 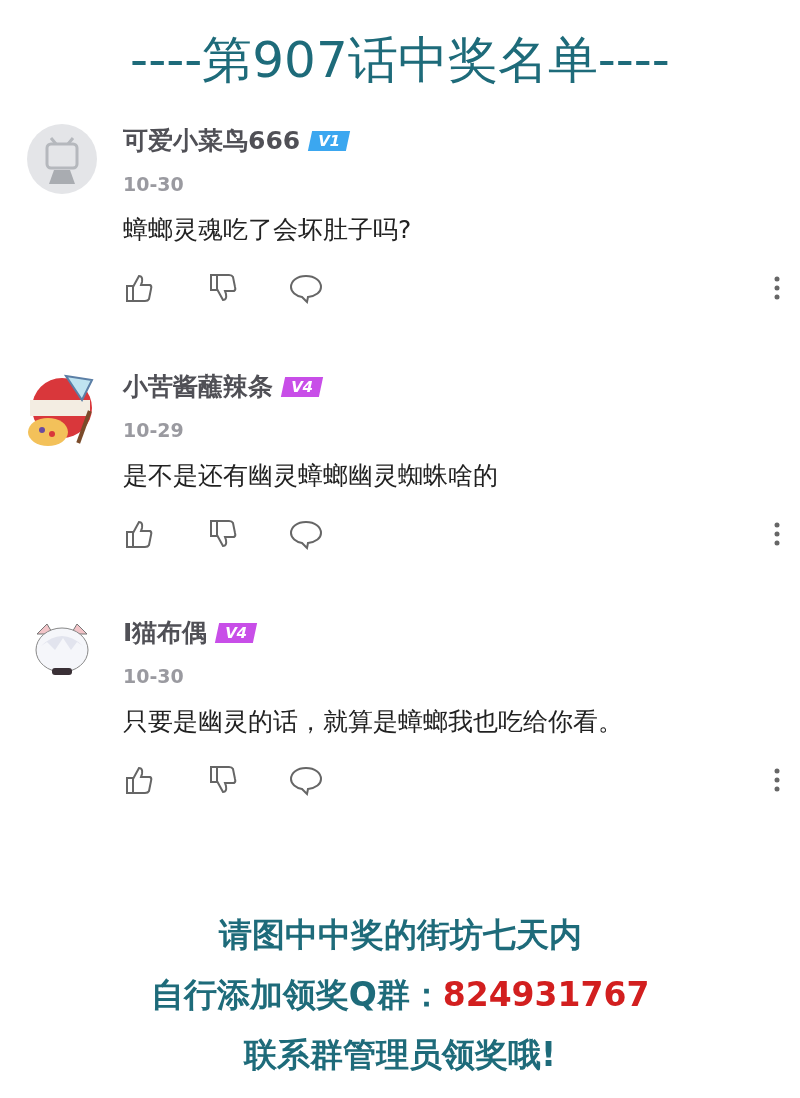 What do you see at coordinates (296, 995) in the screenshot?
I see `notice-text: 自行添加领奖Q群：` at bounding box center [296, 995].